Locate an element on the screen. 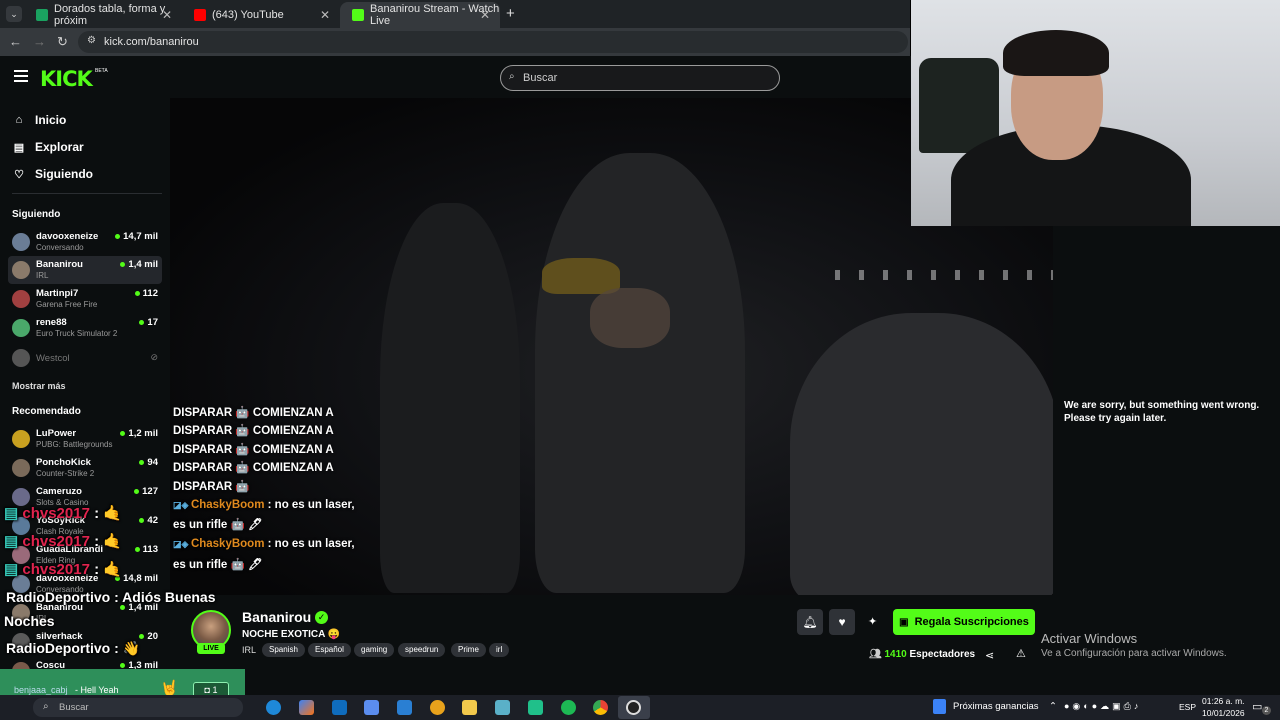  badge-icon: ▤ is located at coordinates (11, 569).